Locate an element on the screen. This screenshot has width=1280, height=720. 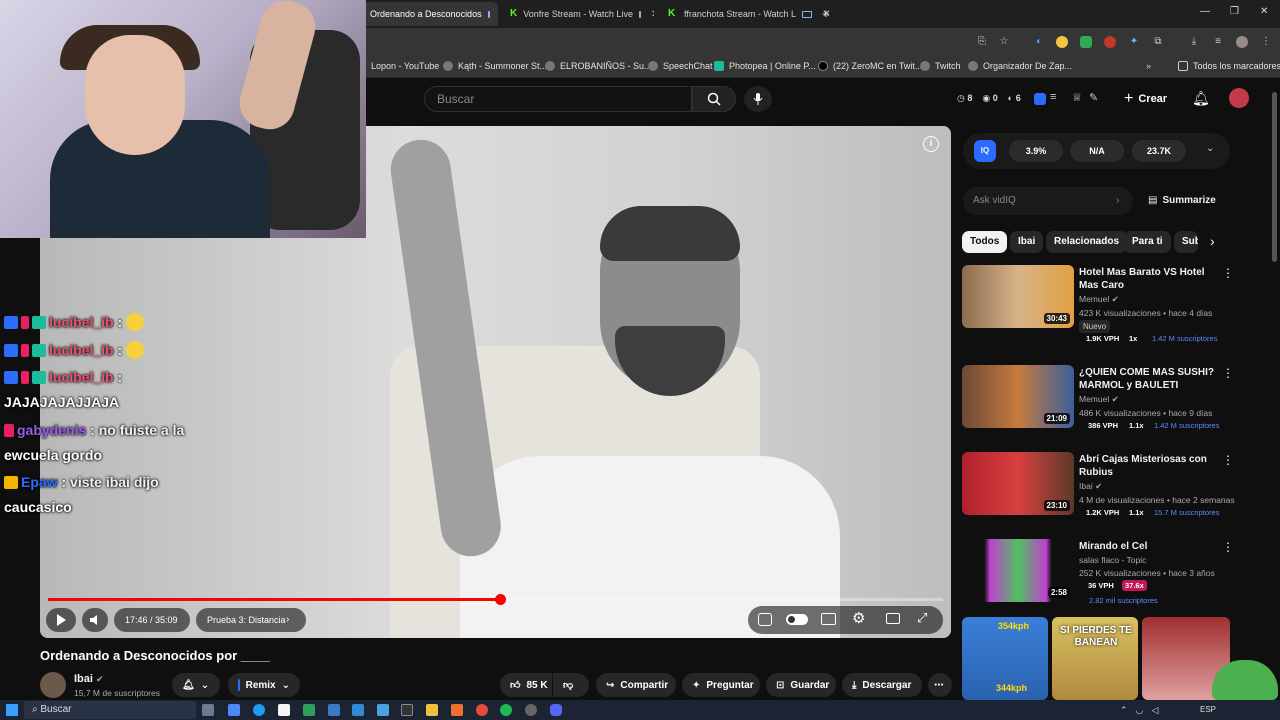
chevron-right-icon: » is located at coordinates (1148, 66).